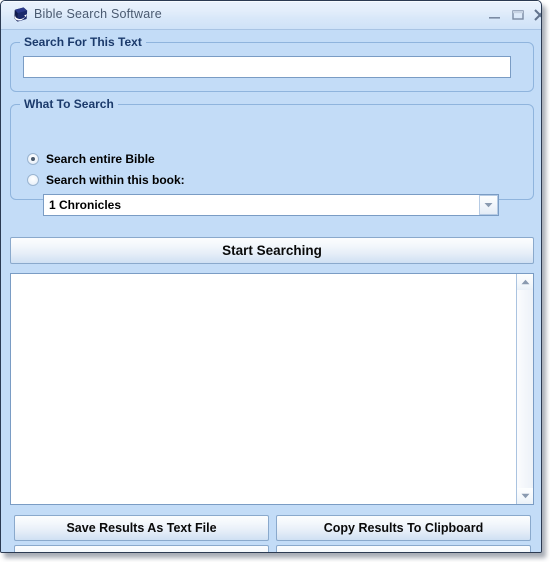 This screenshot has width=550, height=562. I want to click on book-select: 1 Chronicles, so click(271, 205).